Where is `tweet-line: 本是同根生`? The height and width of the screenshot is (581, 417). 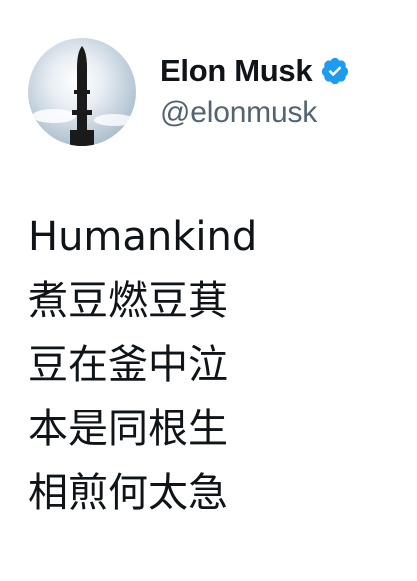 tweet-line: 本是同根生 is located at coordinates (128, 429).